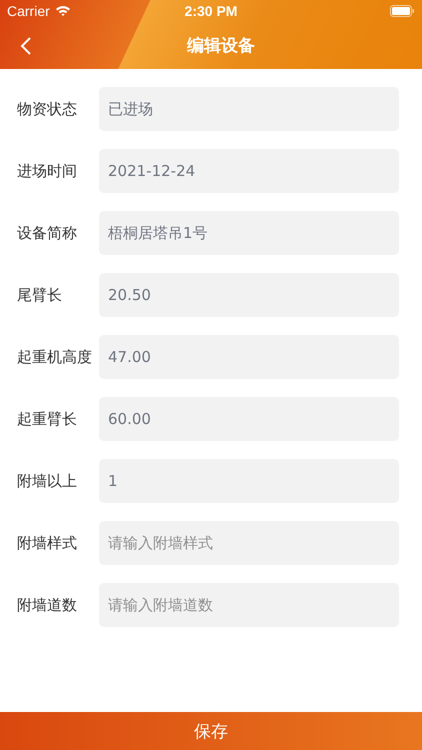 The height and width of the screenshot is (750, 422). I want to click on save-button: 保存, so click(211, 731).